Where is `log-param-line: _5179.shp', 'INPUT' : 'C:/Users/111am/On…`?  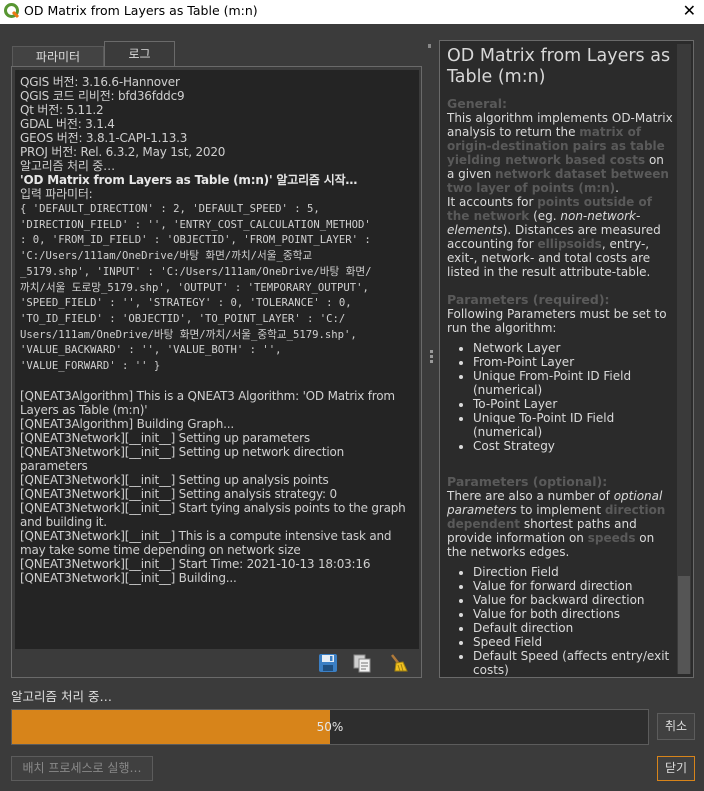 log-param-line: _5179.shp', 'INPUT' : 'C:/Users/111am/On… is located at coordinates (196, 271).